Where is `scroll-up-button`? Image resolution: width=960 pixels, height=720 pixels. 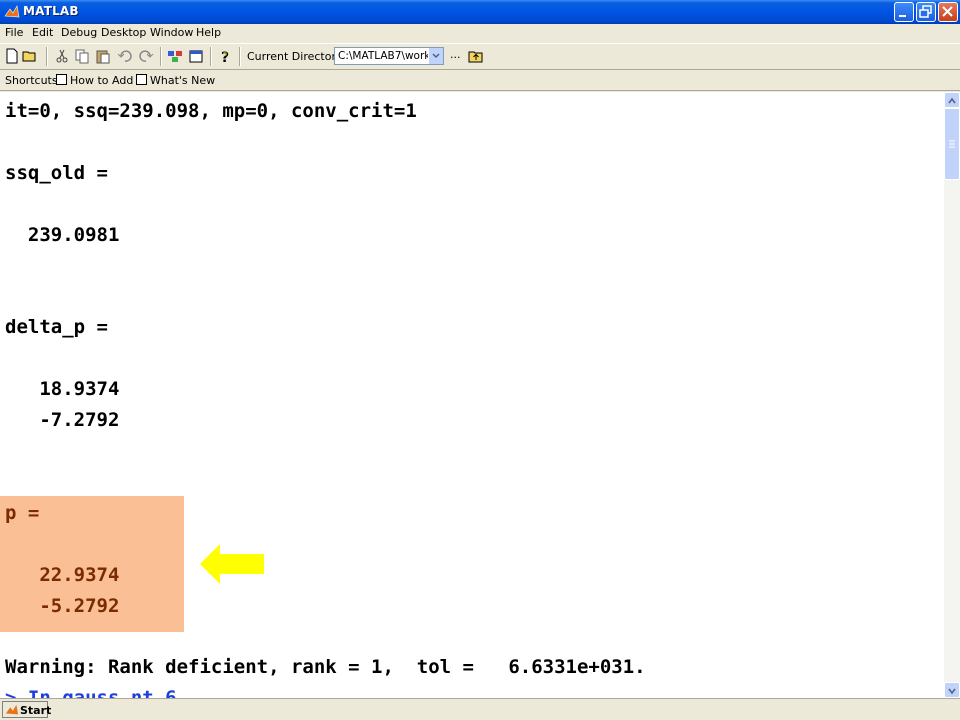 scroll-up-button is located at coordinates (952, 100).